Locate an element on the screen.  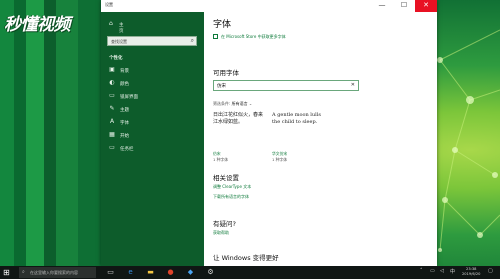
sidebar-item-label: 锁屏界面 is located at coordinates (129, 97).